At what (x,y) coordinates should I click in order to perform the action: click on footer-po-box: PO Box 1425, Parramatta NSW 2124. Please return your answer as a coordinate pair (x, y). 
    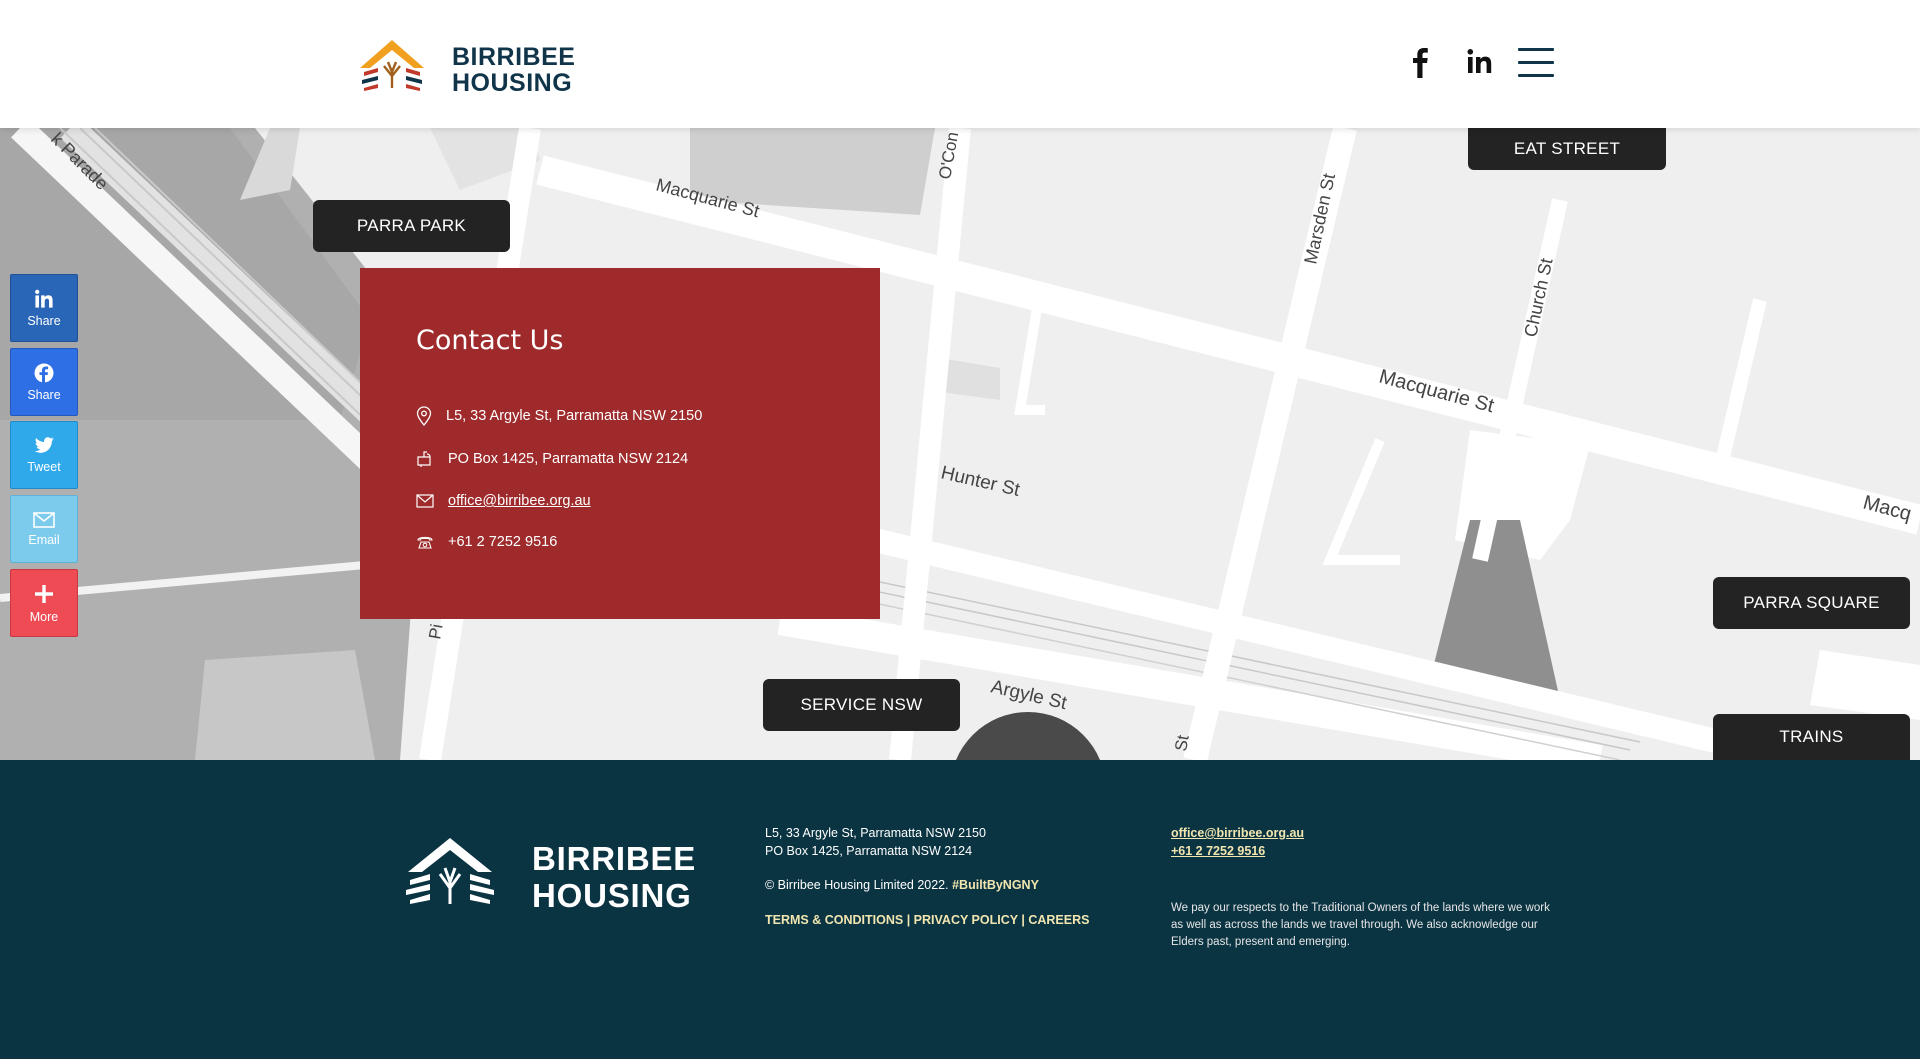
    Looking at the image, I should click on (869, 851).